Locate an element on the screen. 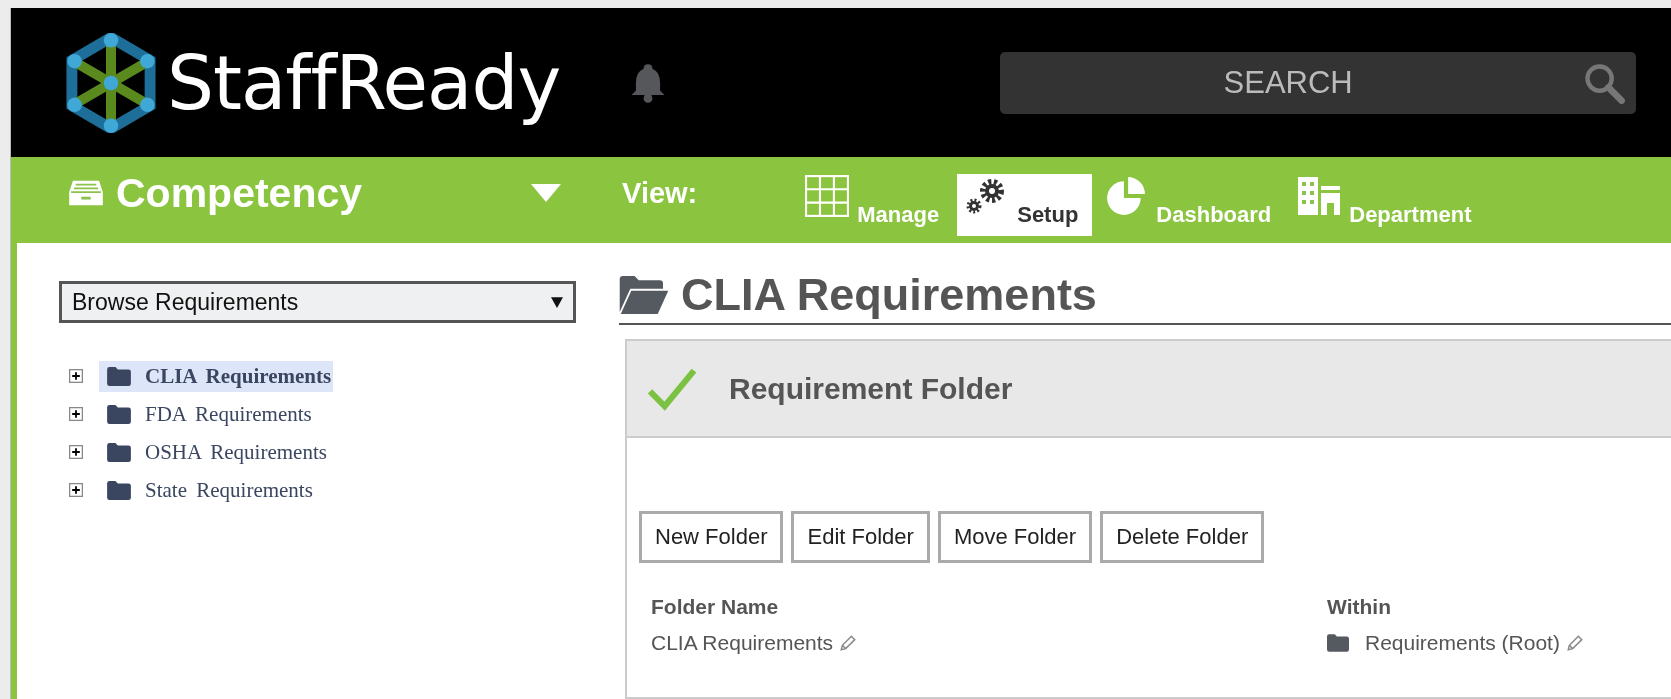  tray-icon is located at coordinates (86, 193).